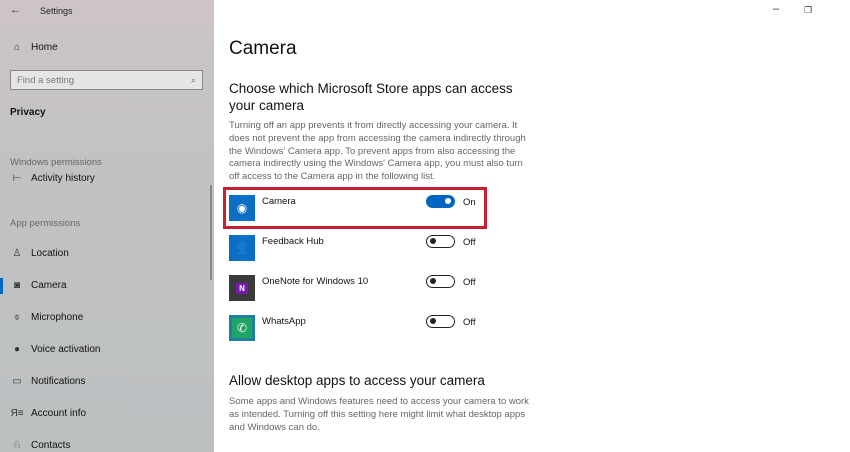  Describe the element at coordinates (355, 208) in the screenshot. I see `highlight-box` at that location.